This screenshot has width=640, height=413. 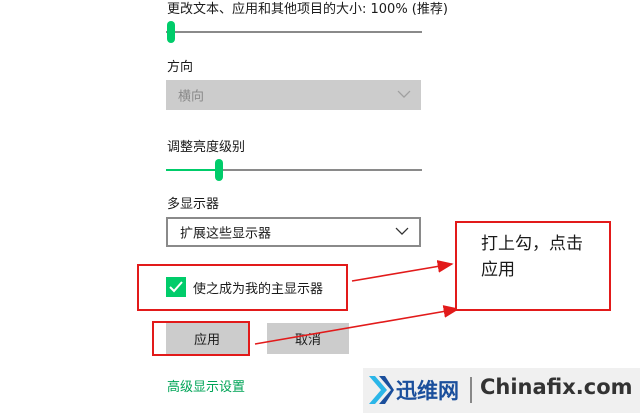 I want to click on annotation-note: 打上勾，点击 应用, so click(x=533, y=266).